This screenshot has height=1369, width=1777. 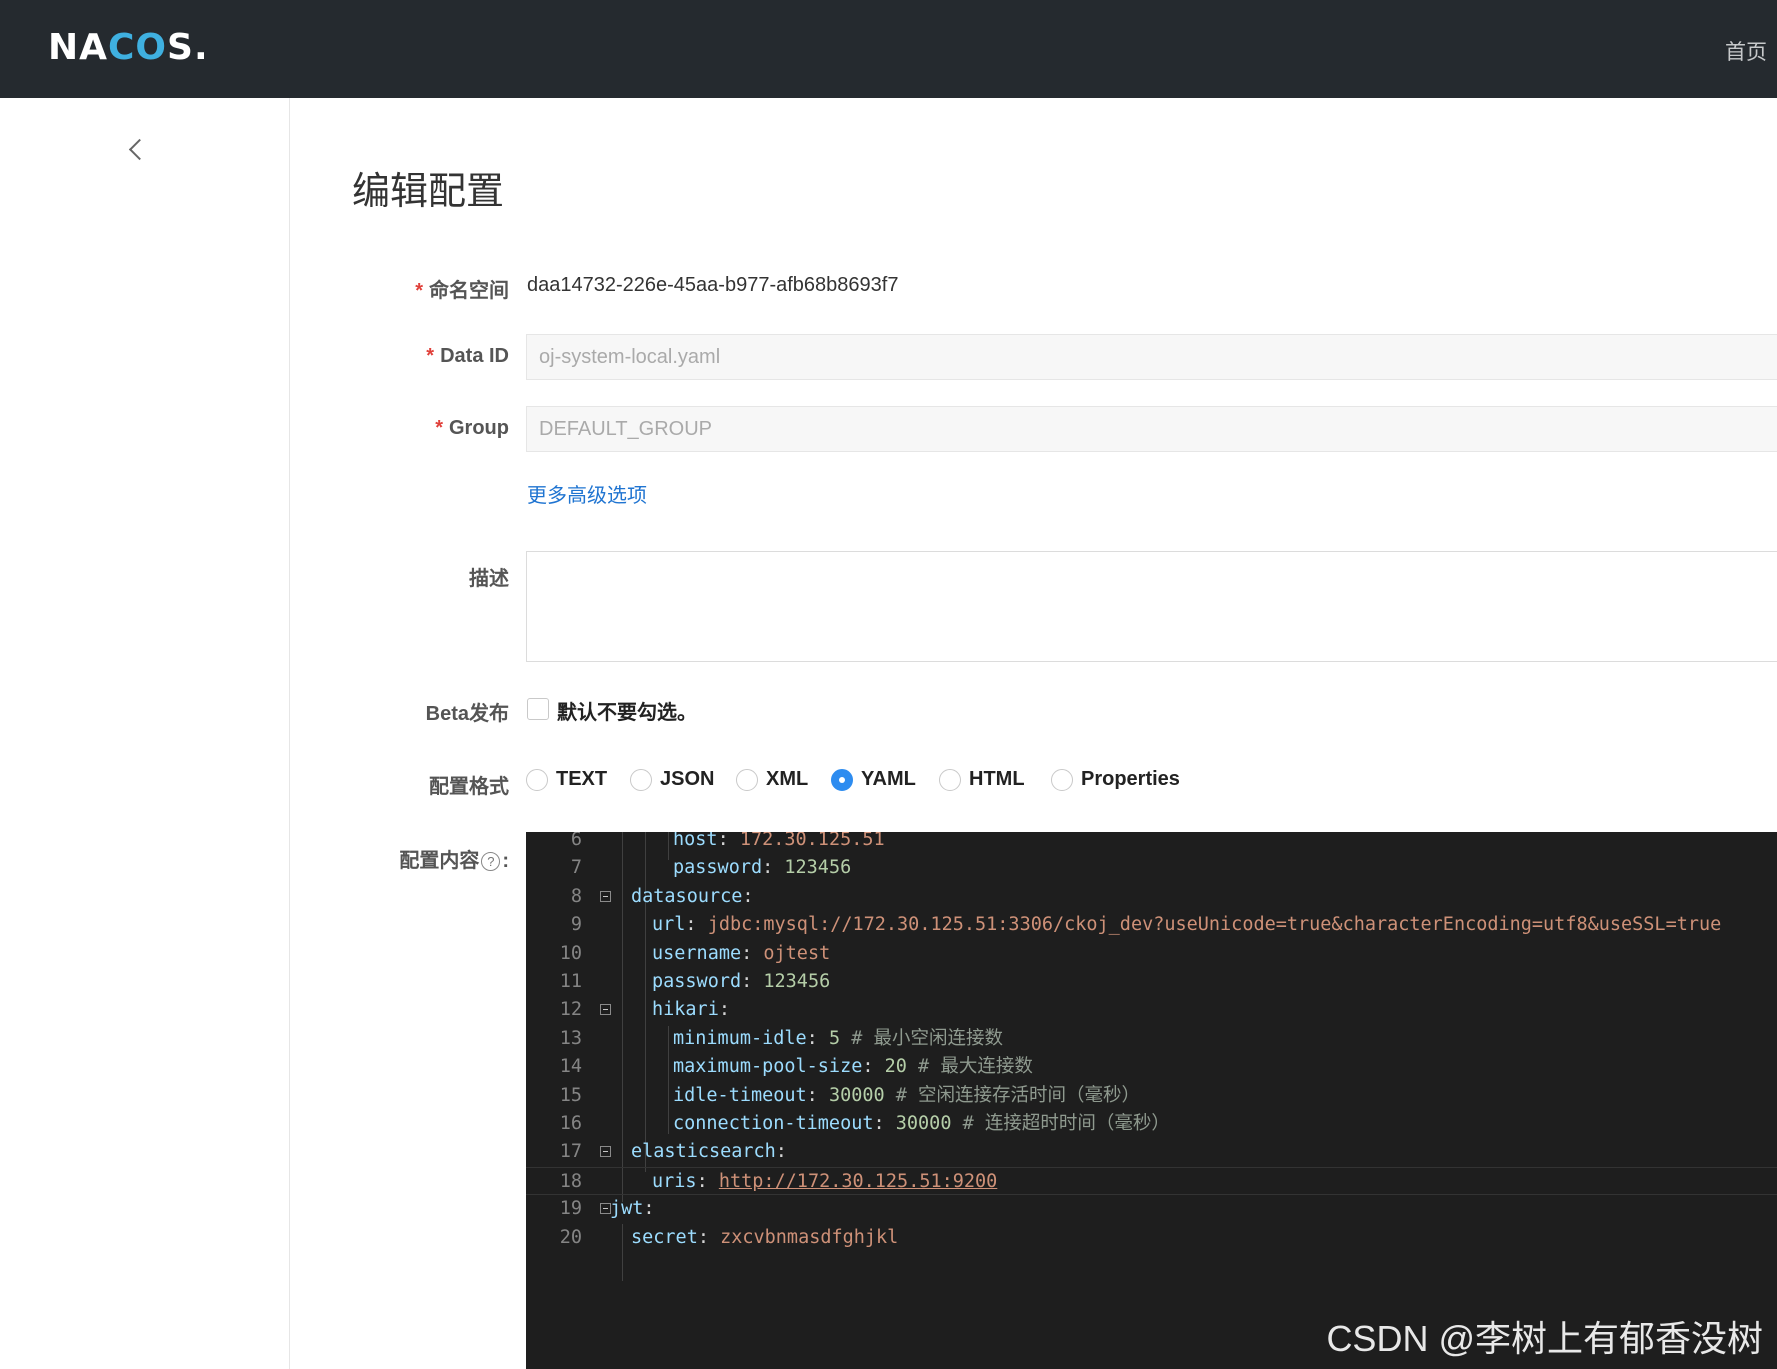 What do you see at coordinates (1151, 429) in the screenshot?
I see `group-input: DEFAULT_GROUP` at bounding box center [1151, 429].